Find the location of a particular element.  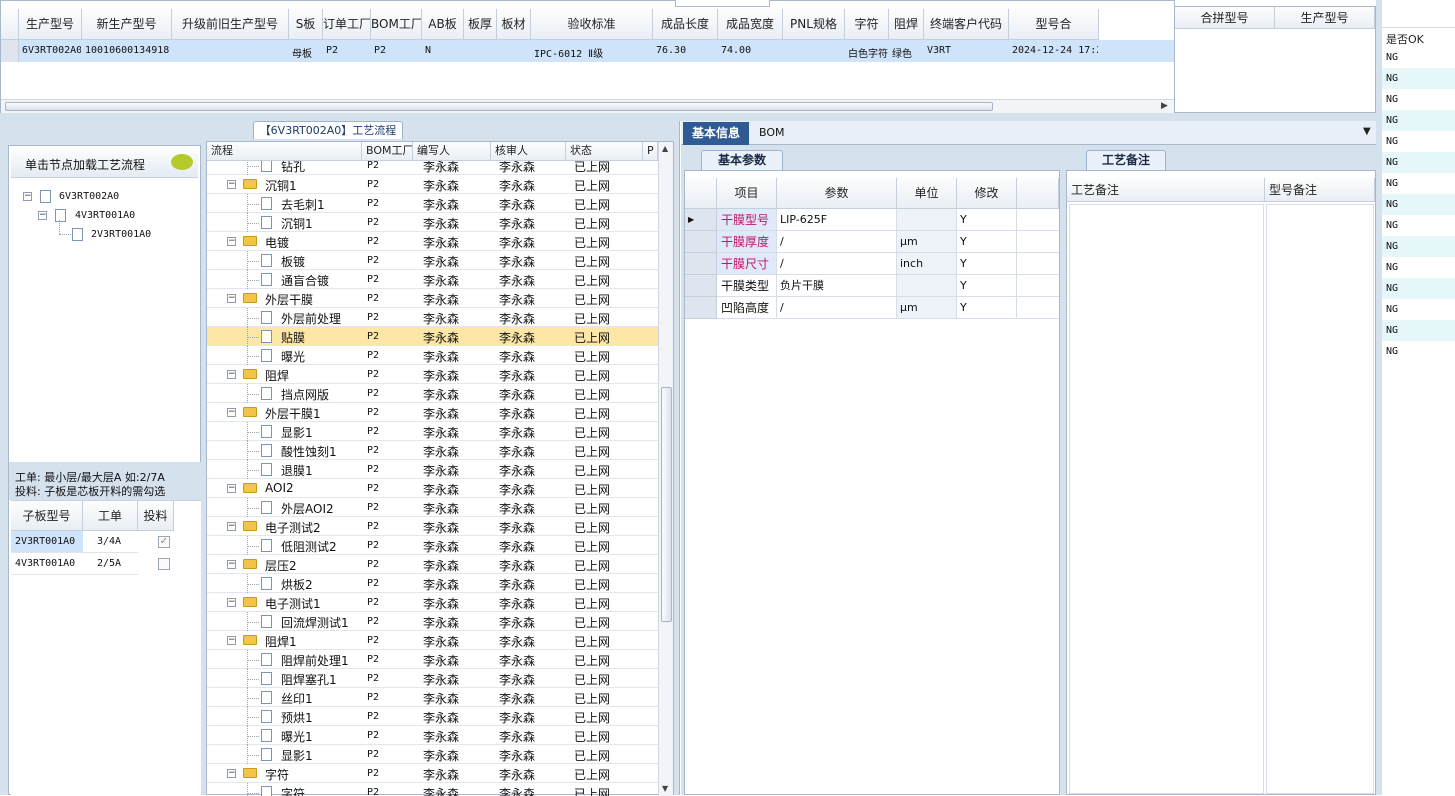

flow-header-cell: P is located at coordinates (650, 151).